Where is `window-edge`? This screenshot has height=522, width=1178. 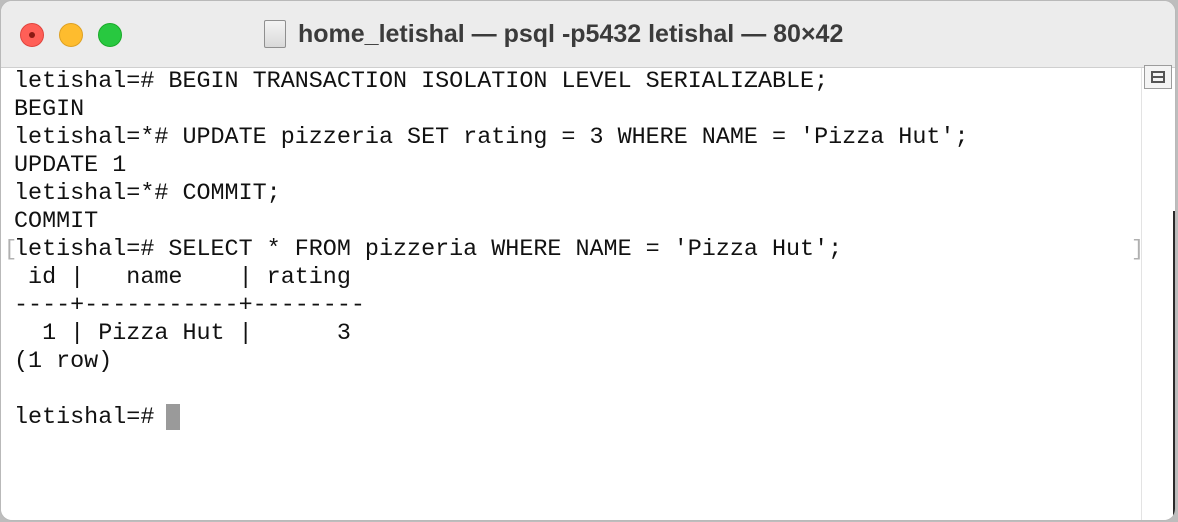 window-edge is located at coordinates (1174, 365).